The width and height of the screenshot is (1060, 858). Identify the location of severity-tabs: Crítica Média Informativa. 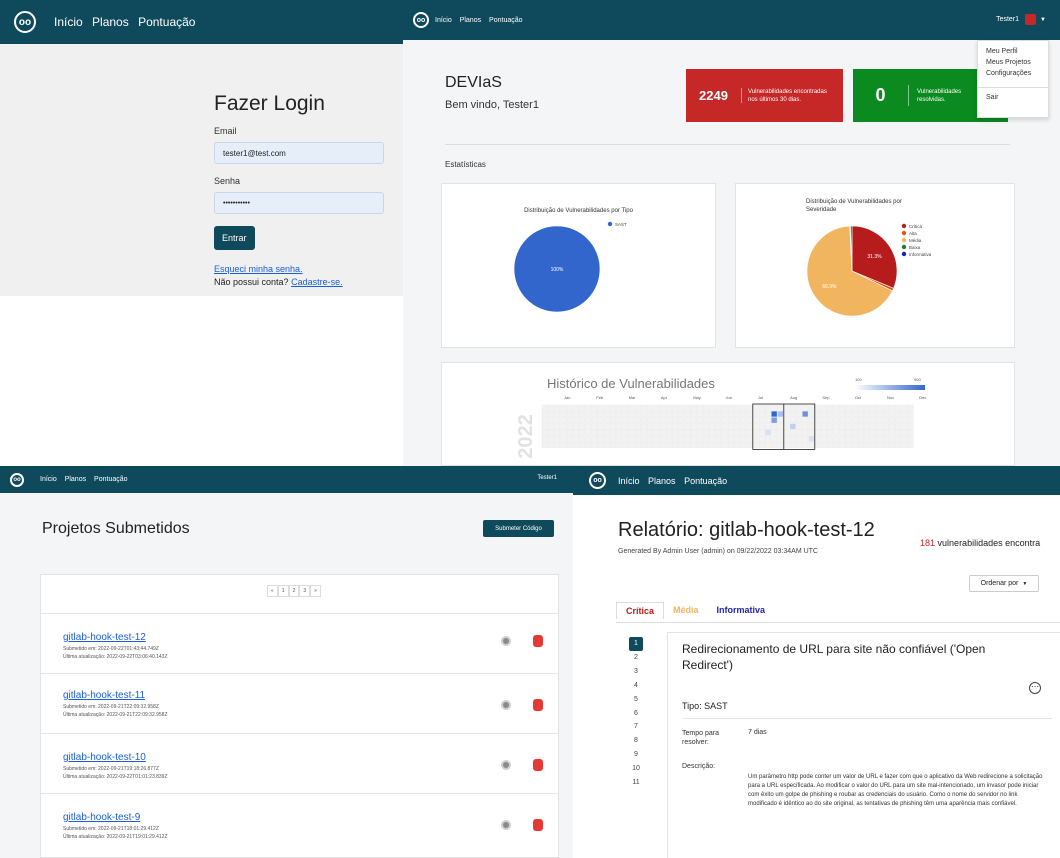
(695, 610).